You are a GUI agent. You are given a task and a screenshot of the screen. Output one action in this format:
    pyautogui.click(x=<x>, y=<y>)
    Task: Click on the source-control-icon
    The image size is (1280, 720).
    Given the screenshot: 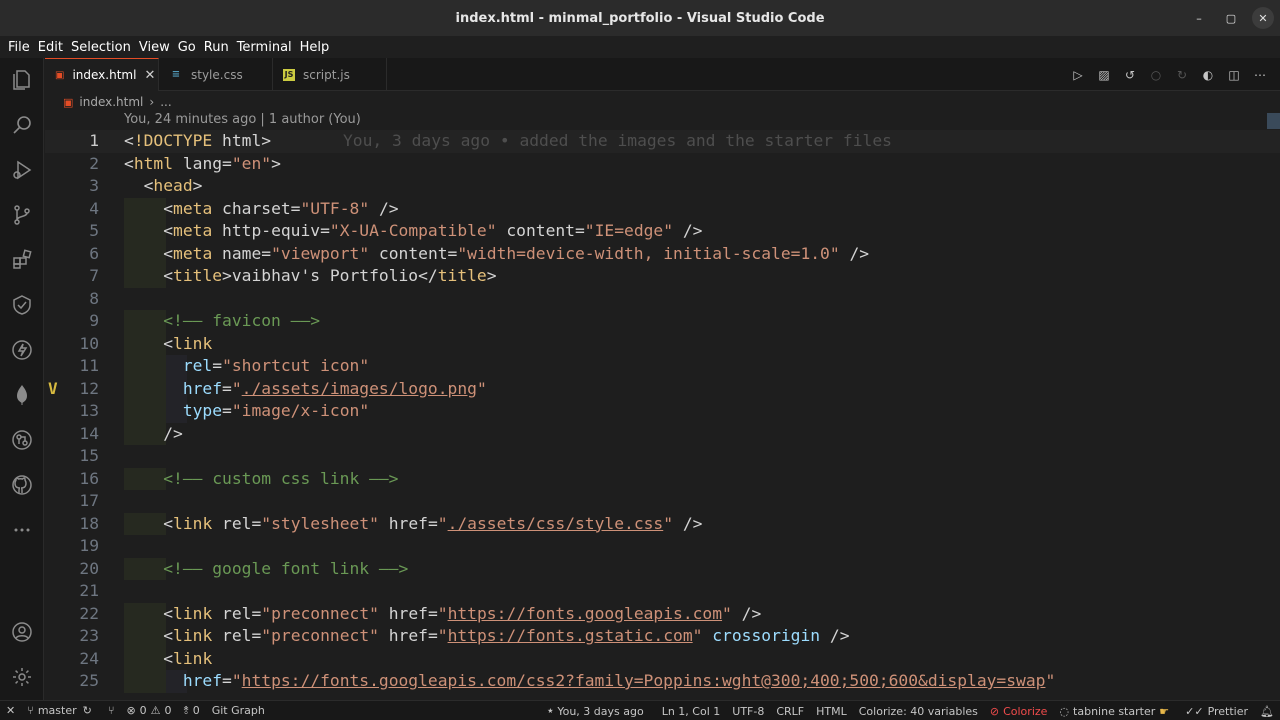 What is the action you would take?
    pyautogui.click(x=22, y=215)
    